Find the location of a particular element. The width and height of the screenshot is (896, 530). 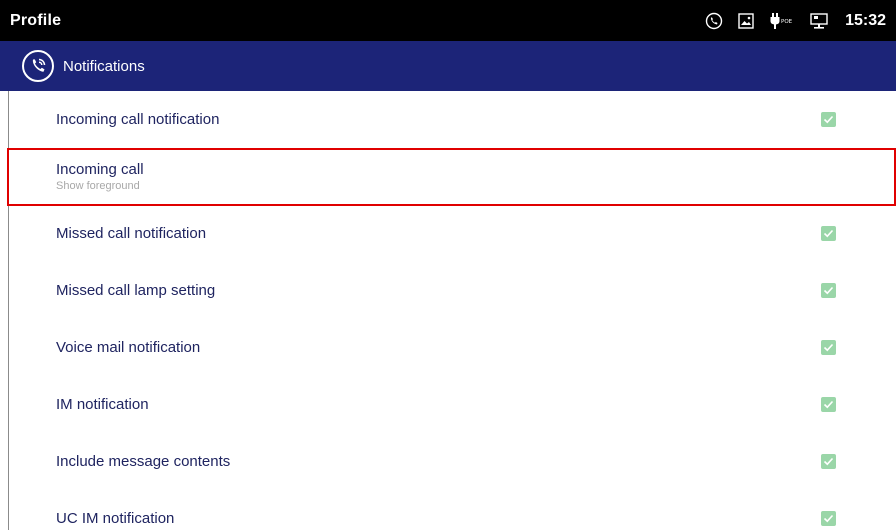

setting-label: Missed call notification is located at coordinates (131, 233).